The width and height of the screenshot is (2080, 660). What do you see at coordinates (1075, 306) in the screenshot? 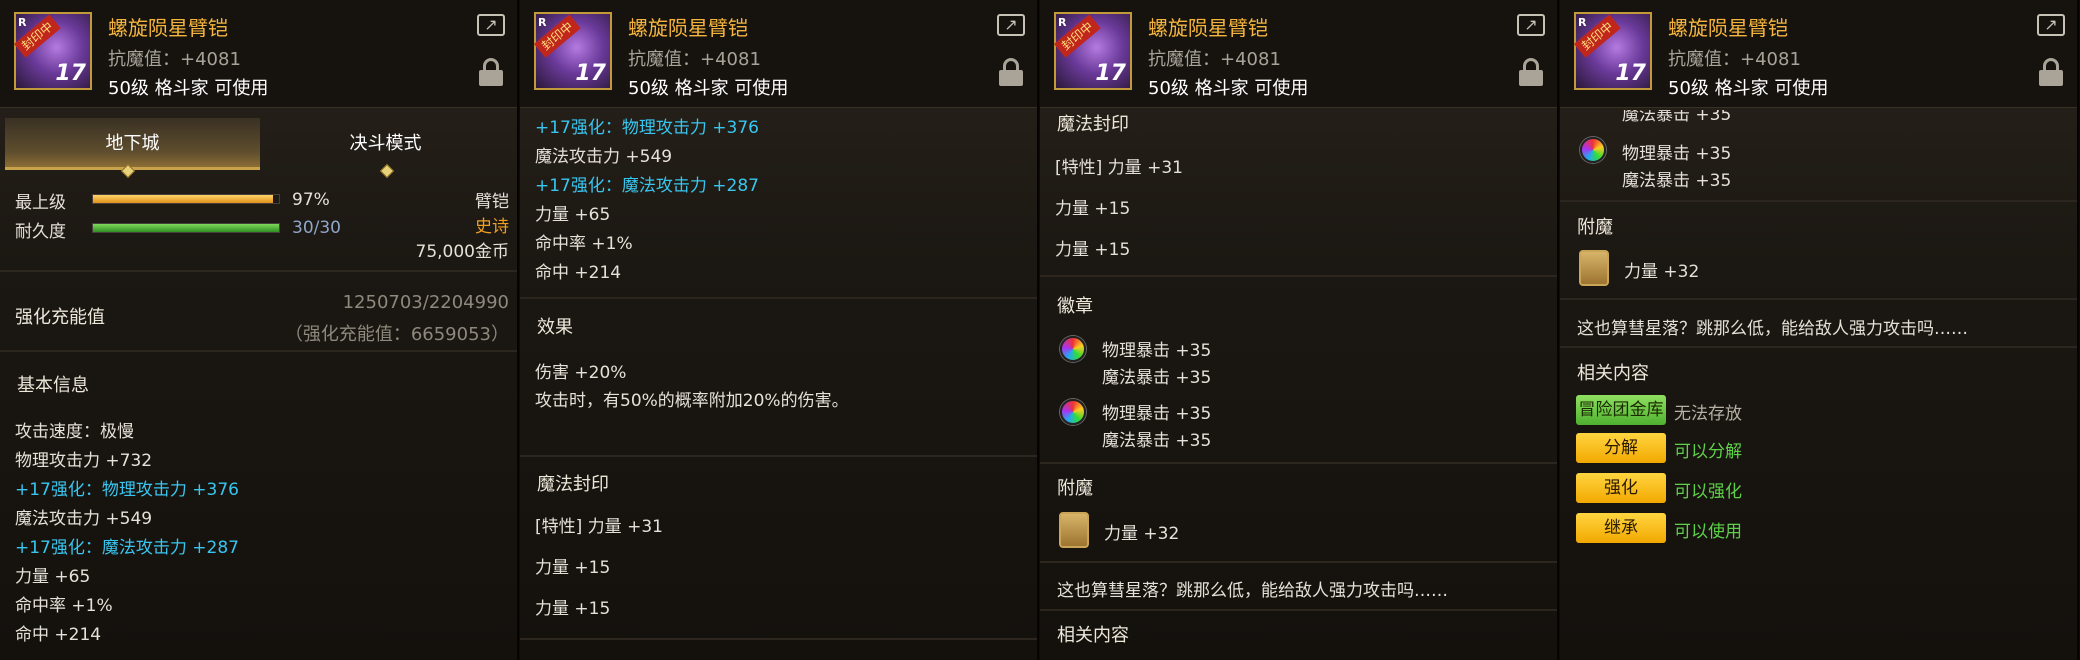
I see `emblem-title: 徽章` at bounding box center [1075, 306].